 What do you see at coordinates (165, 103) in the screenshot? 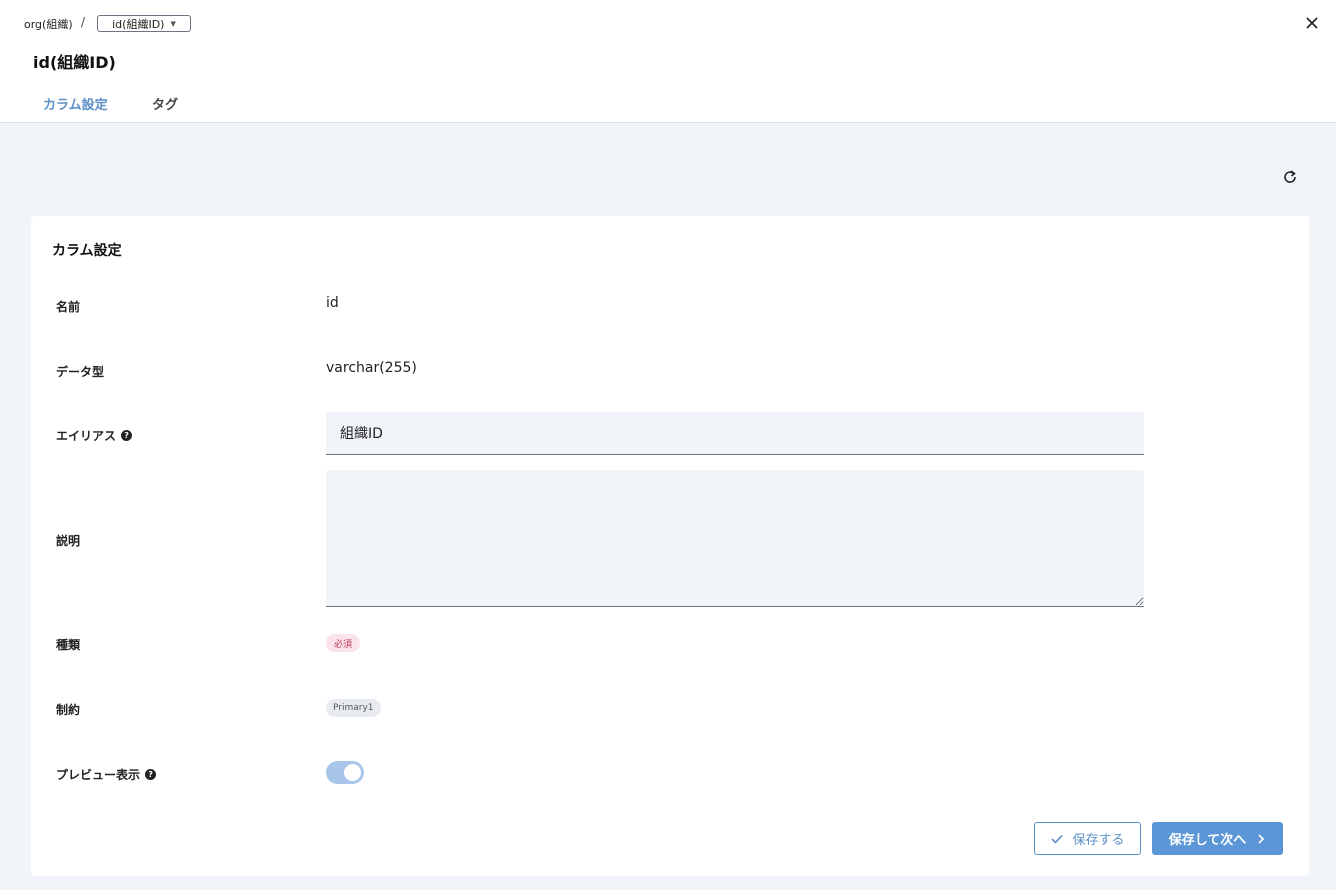
I see `tab-tags: タグ` at bounding box center [165, 103].